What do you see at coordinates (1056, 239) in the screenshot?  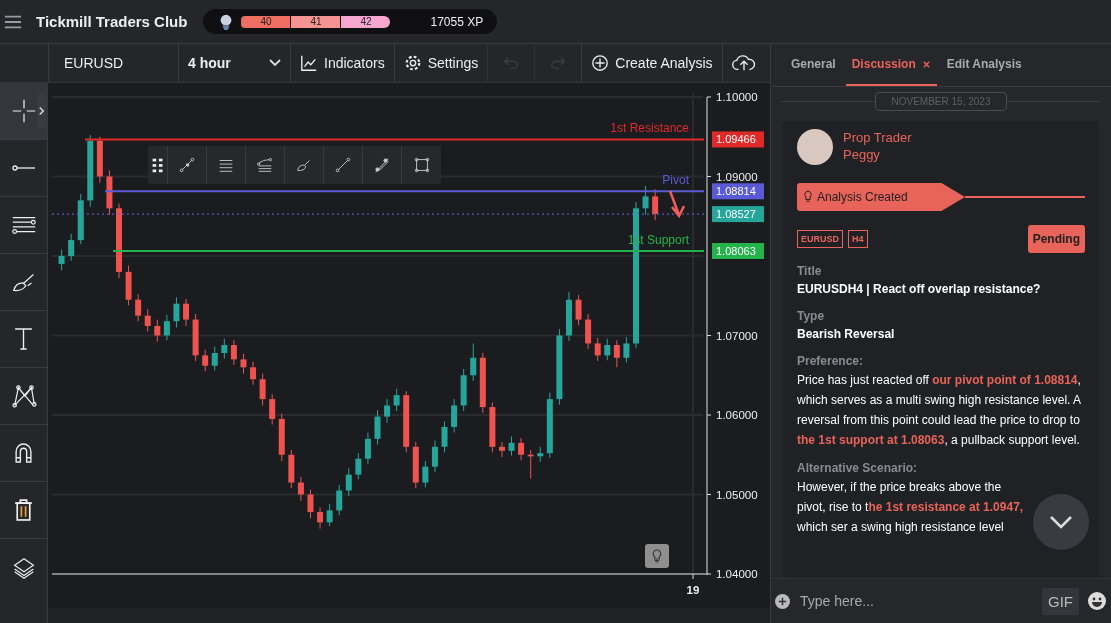 I see `status-badge: Pending` at bounding box center [1056, 239].